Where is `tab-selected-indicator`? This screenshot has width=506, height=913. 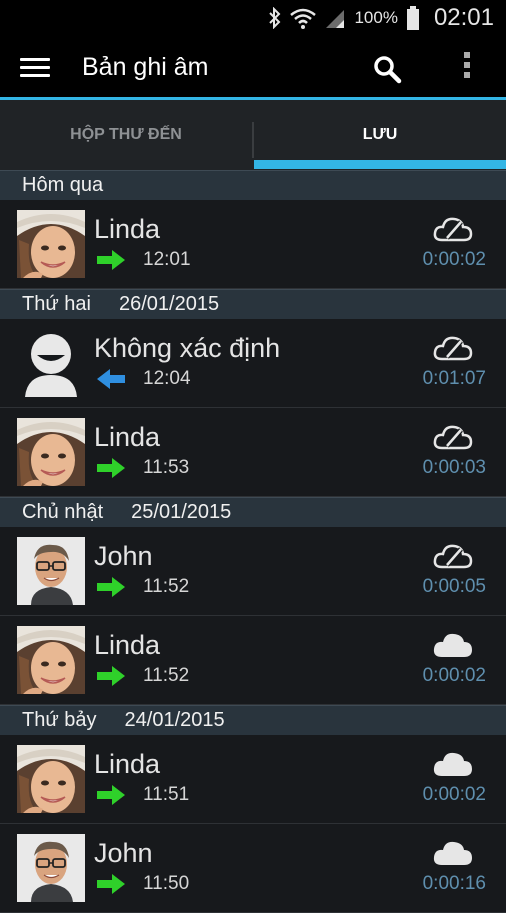 tab-selected-indicator is located at coordinates (380, 164).